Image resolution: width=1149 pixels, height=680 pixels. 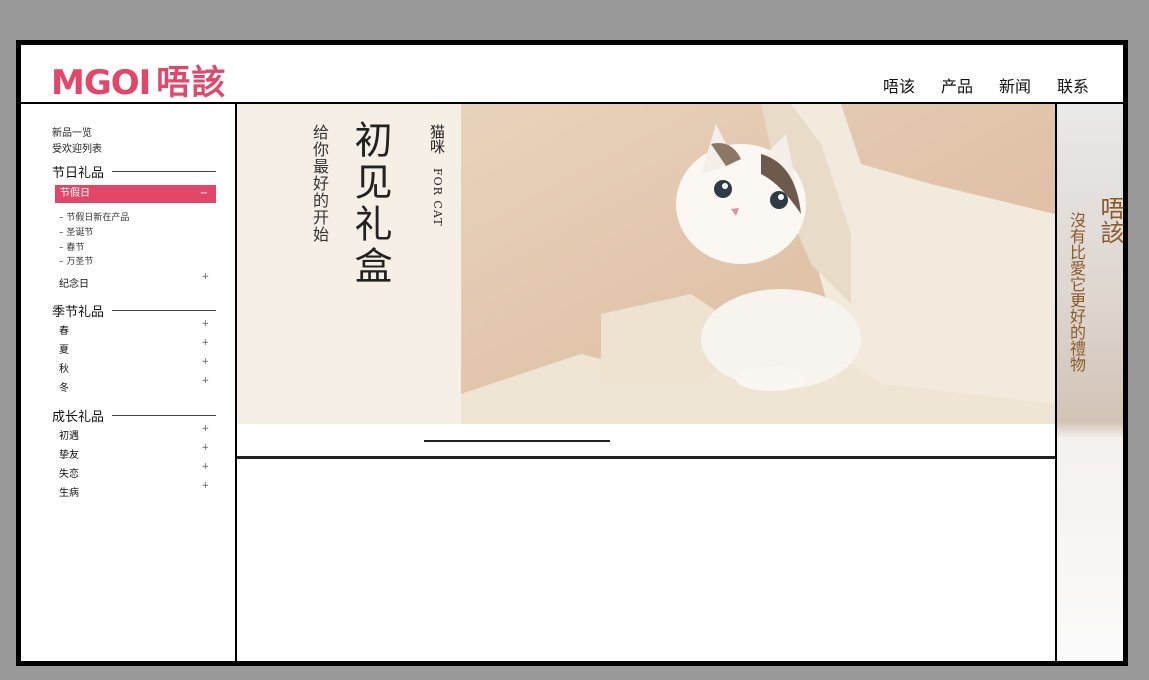 I want to click on side-brand: 唔該, so click(x=1110, y=220).